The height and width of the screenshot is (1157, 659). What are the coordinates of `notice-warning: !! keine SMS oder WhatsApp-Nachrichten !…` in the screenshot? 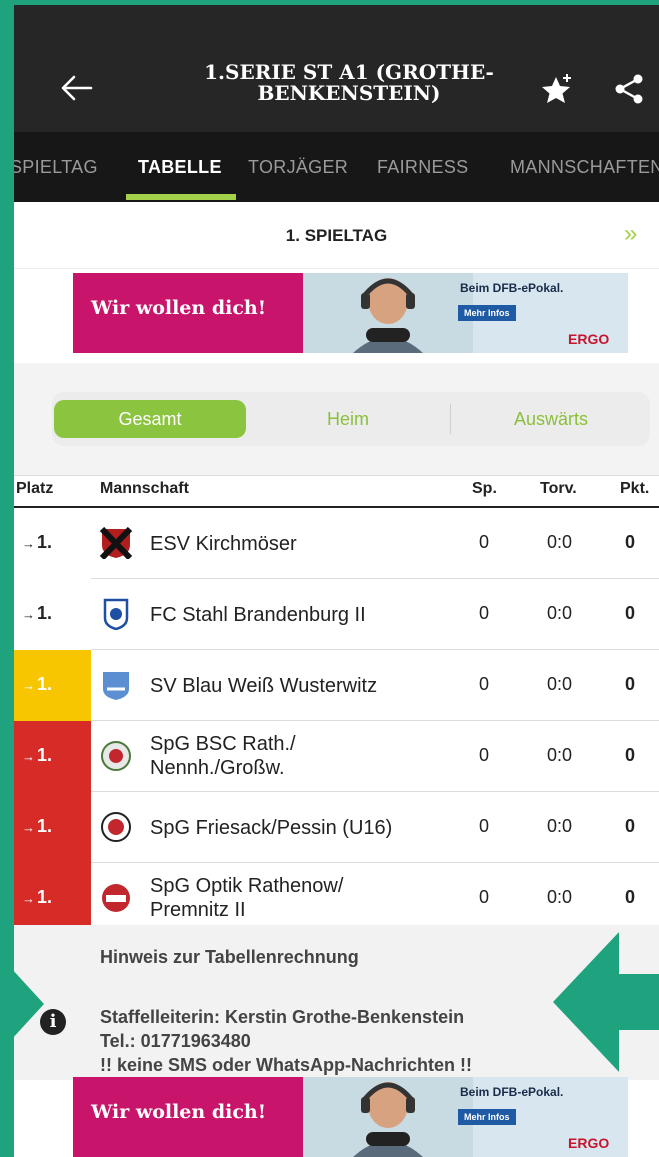 It's located at (286, 1065).